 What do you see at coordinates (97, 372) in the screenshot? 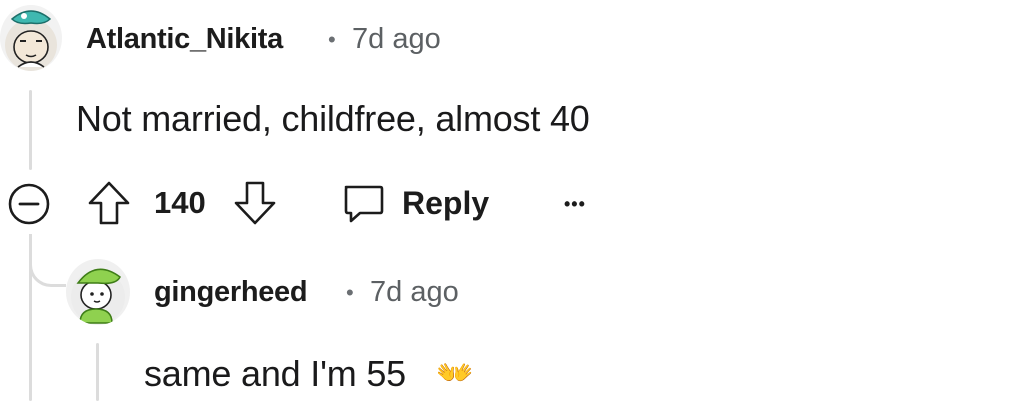
I see `reply-thread-line` at bounding box center [97, 372].